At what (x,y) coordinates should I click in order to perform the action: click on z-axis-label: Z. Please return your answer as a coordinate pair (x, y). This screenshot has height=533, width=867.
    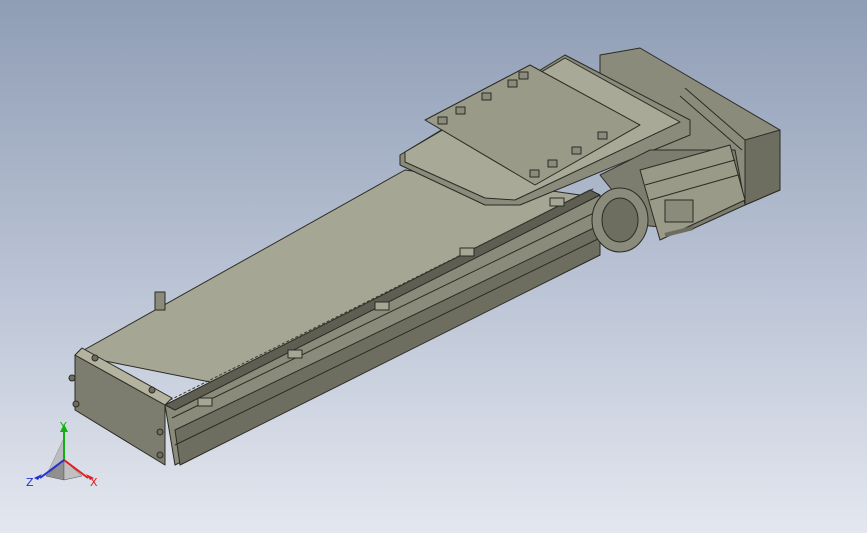
    Looking at the image, I should click on (30, 482).